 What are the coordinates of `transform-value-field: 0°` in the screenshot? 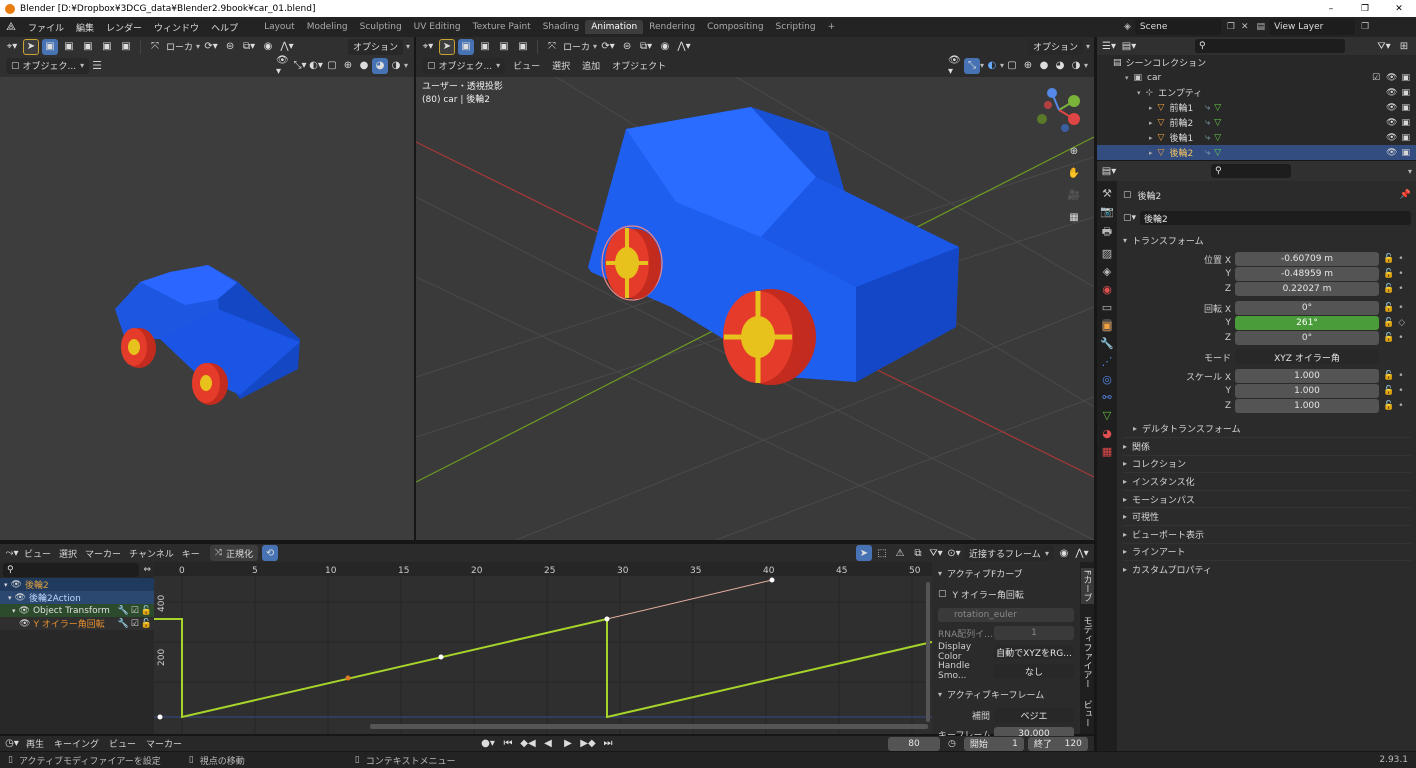 It's located at (1307, 338).